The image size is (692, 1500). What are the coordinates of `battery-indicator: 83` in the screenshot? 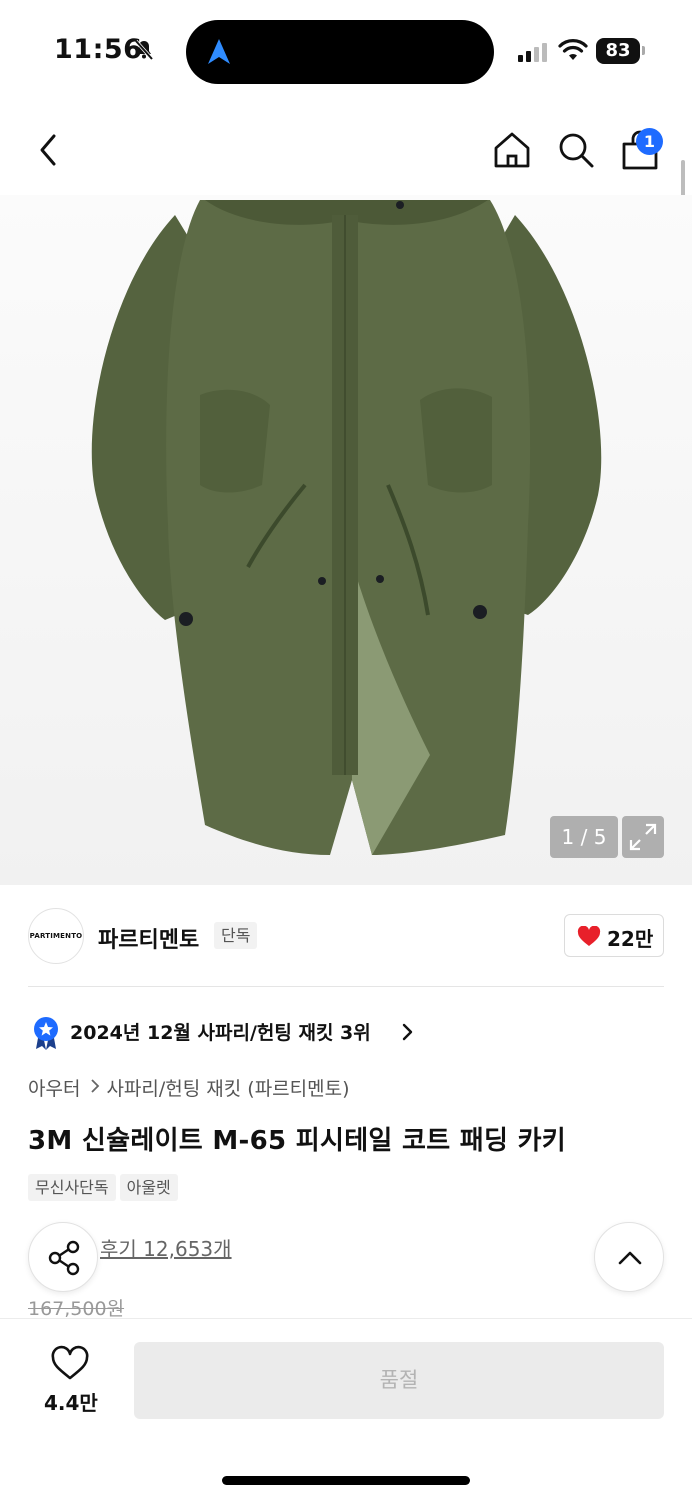 It's located at (618, 51).